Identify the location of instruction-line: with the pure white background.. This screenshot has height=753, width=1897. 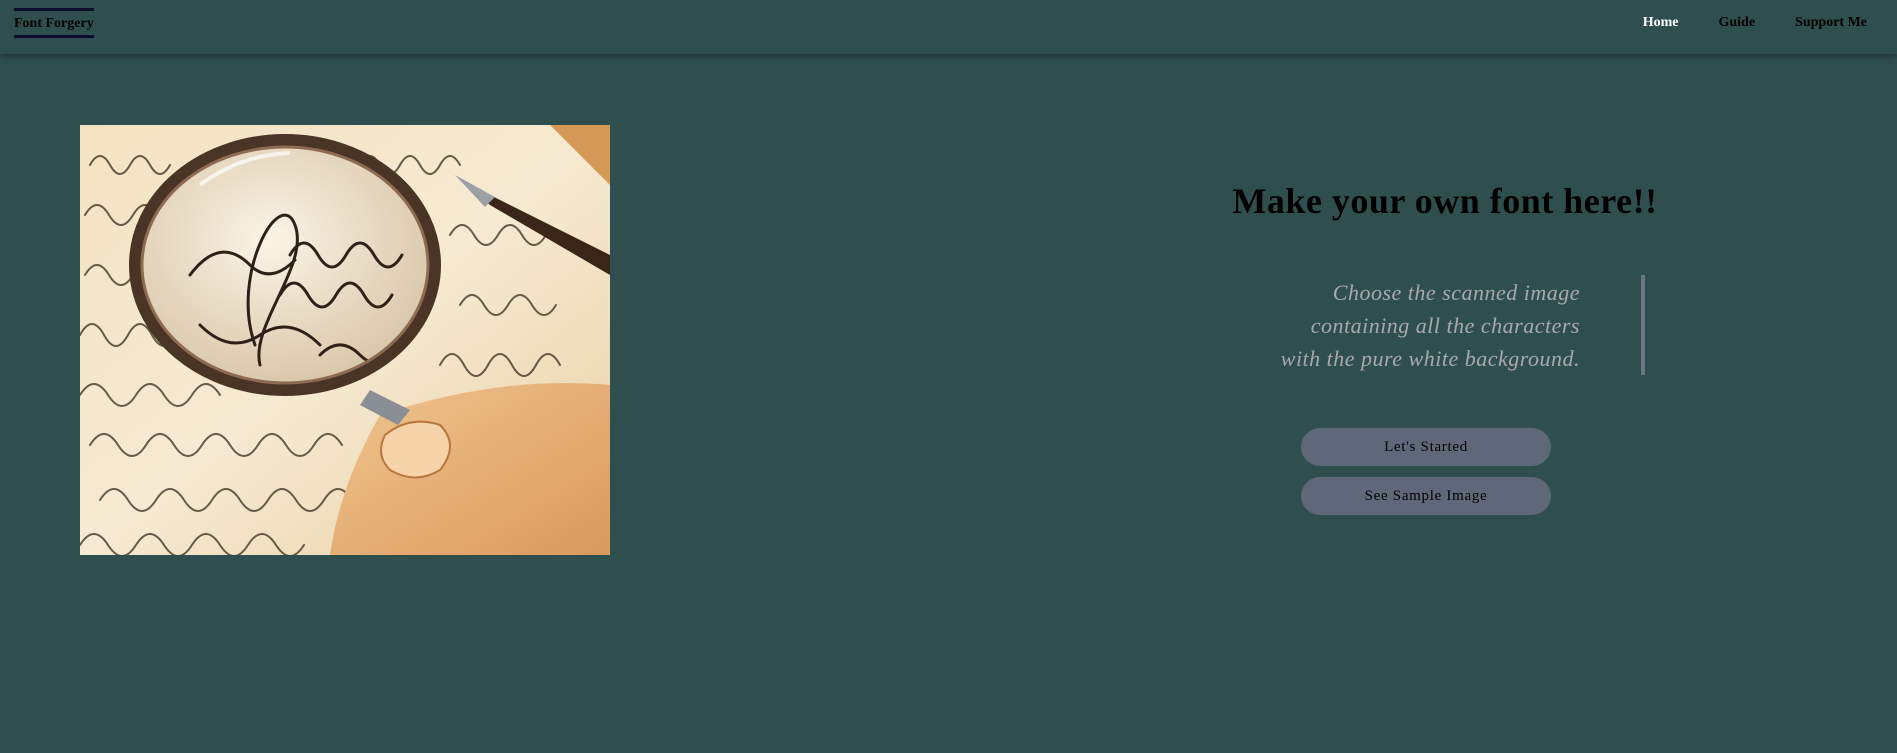
(1430, 358).